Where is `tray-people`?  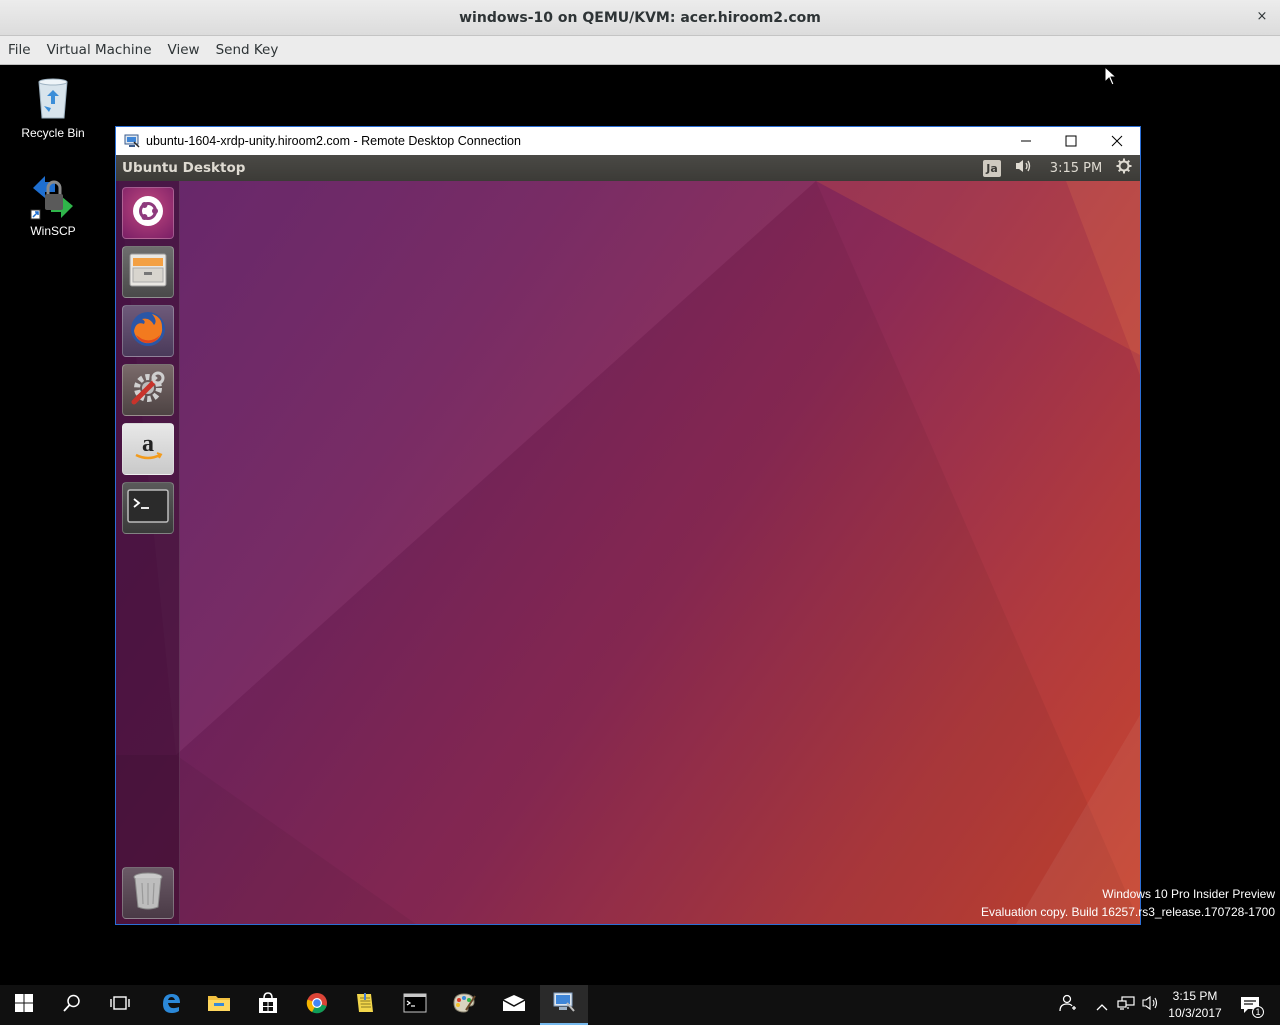 tray-people is located at coordinates (1068, 1005).